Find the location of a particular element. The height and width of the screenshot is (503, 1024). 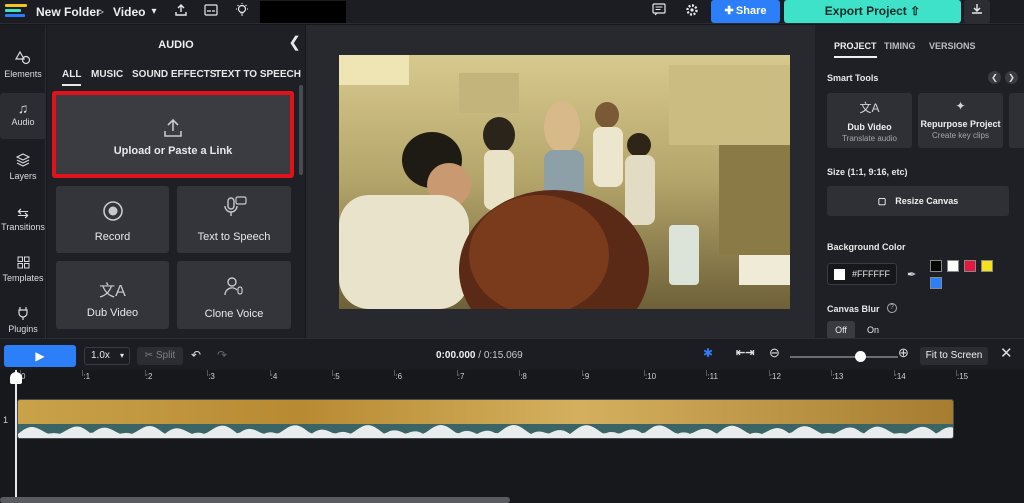

bg-color-hex: #FFFFFF is located at coordinates (871, 274).